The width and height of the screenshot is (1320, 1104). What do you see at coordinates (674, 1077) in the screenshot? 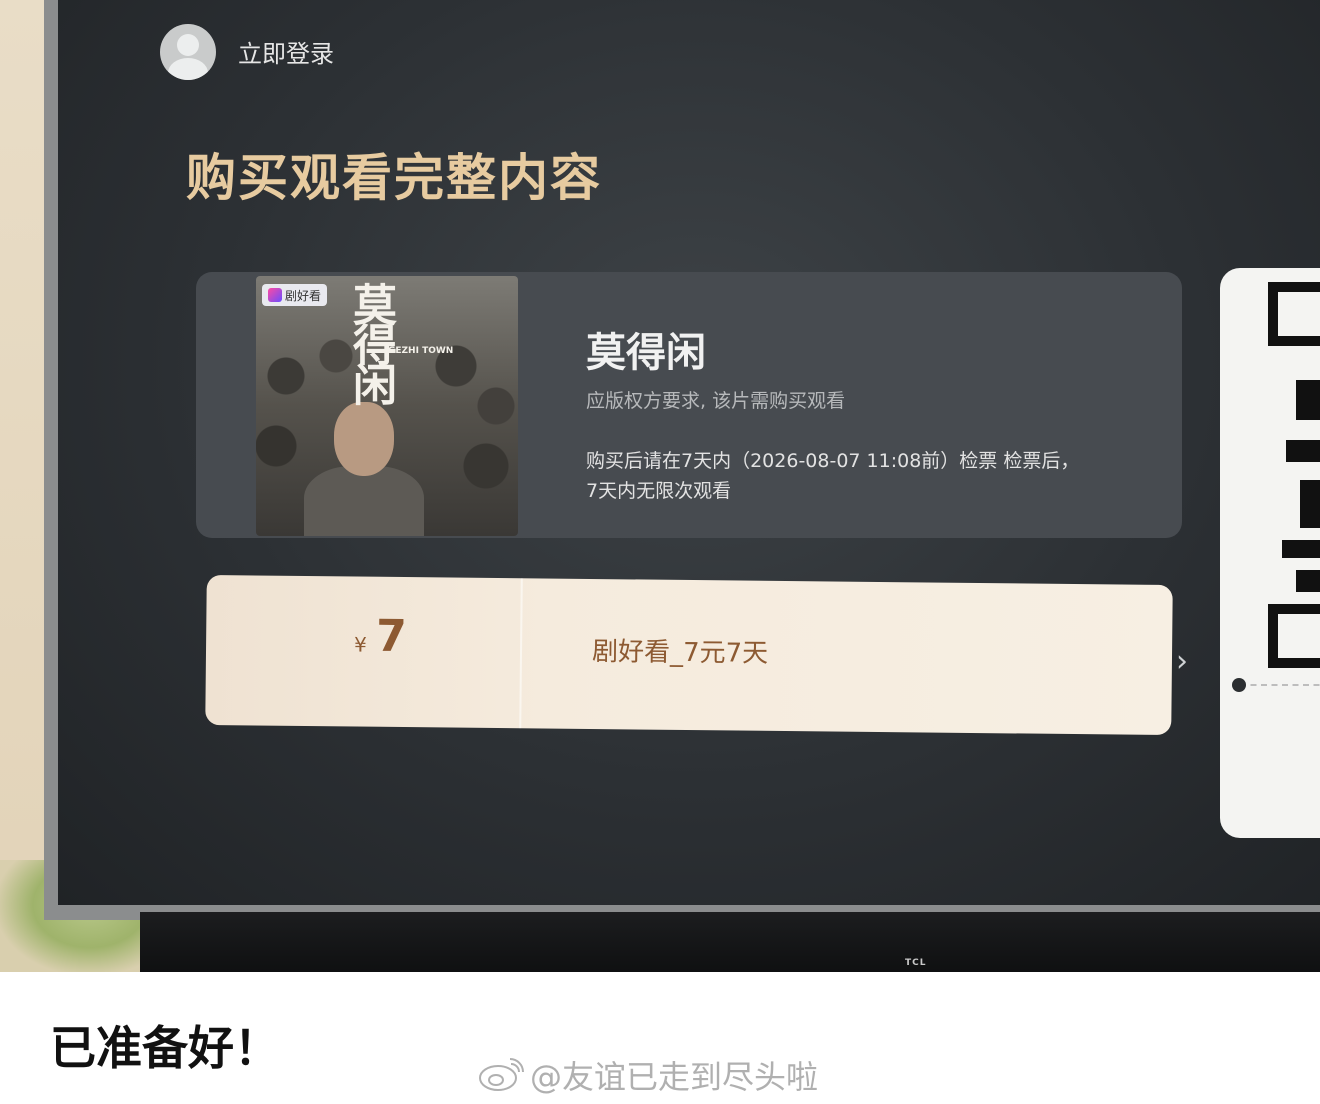
I see `watermark-text: @友谊已走到尽头啦` at bounding box center [674, 1077].